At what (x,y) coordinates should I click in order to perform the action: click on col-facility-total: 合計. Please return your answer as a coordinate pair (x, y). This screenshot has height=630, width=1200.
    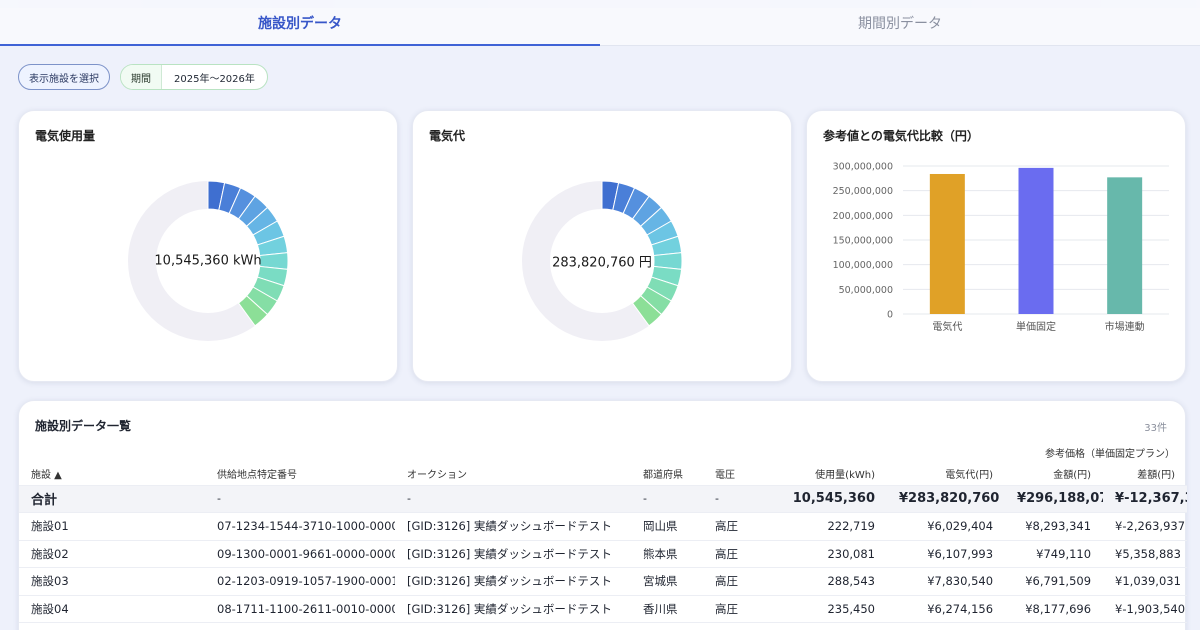
    Looking at the image, I should click on (112, 498).